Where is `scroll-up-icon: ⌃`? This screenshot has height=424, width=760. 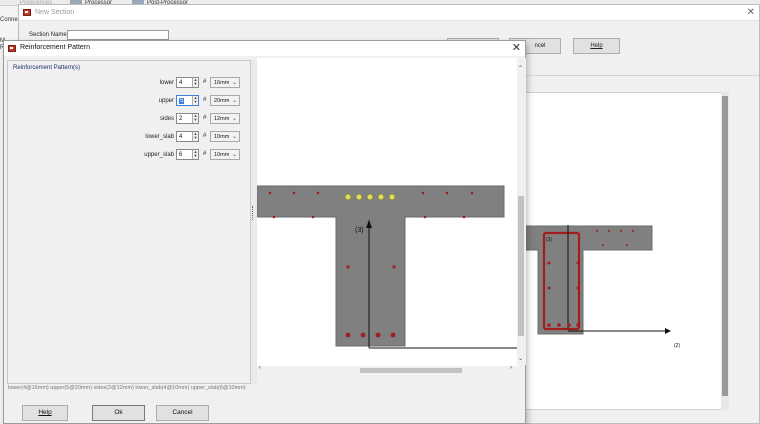 scroll-up-icon: ⌃ is located at coordinates (520, 68).